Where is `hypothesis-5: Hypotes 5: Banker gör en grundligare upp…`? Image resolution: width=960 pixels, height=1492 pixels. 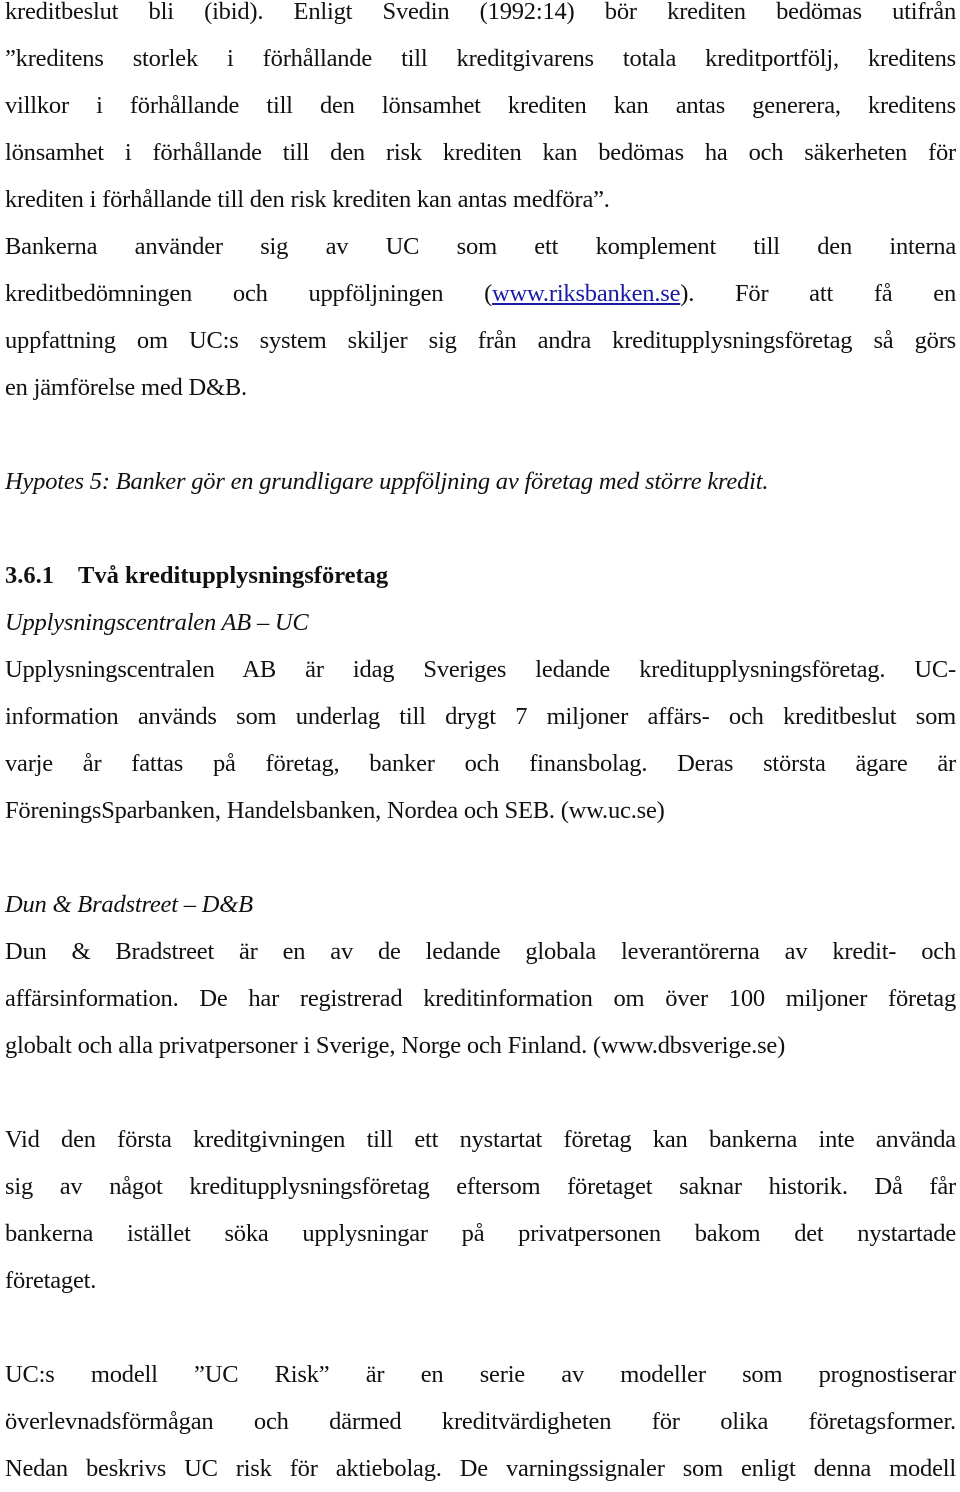
hypothesis-5: Hypotes 5: Banker gör en grundligare upp… is located at coordinates (480, 481).